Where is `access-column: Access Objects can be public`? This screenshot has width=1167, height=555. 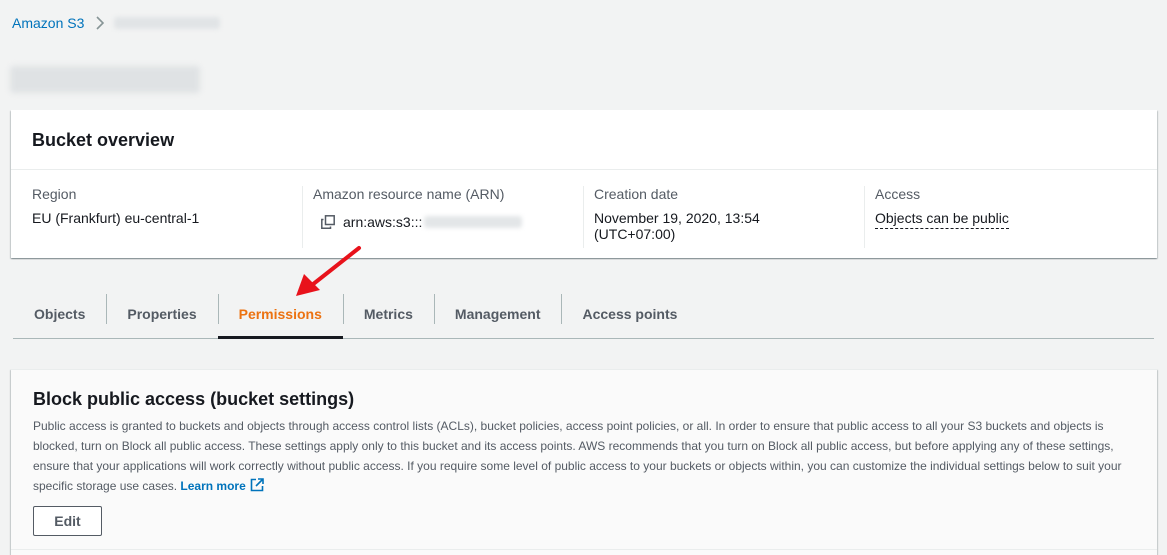
access-column: Access Objects can be public is located at coordinates (1009, 217).